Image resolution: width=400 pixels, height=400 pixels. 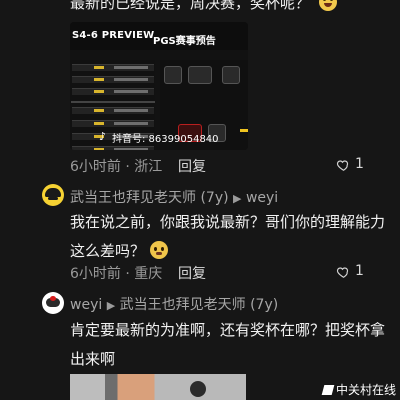 I want to click on comment-line-1: 我在说之前，你跟我说最新？哥们你的理解能力, so click(x=228, y=222).